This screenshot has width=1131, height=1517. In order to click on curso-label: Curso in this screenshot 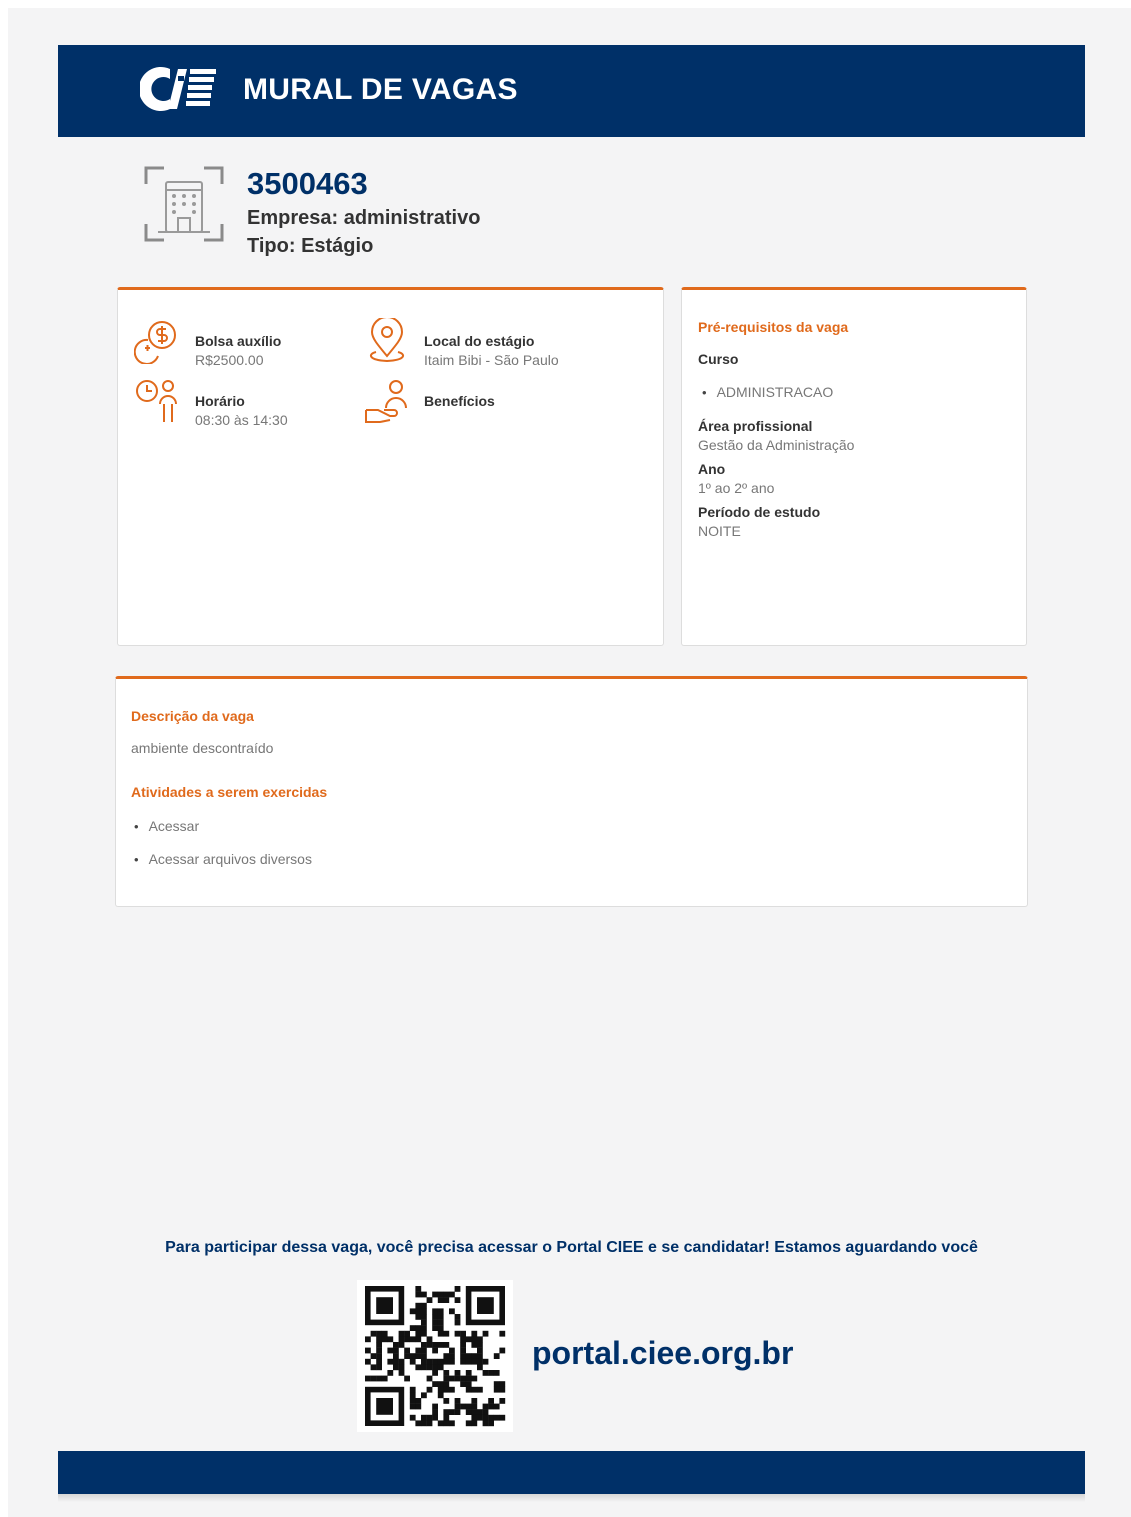, I will do `click(718, 359)`.